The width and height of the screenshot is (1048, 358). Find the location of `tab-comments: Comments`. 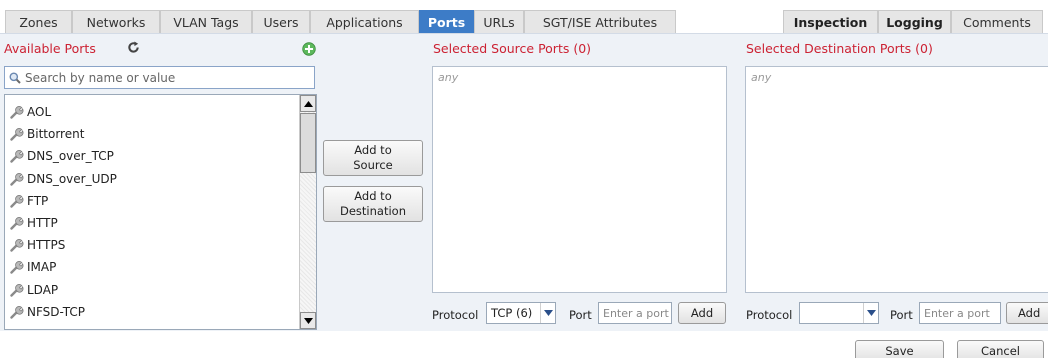

tab-comments: Comments is located at coordinates (997, 21).